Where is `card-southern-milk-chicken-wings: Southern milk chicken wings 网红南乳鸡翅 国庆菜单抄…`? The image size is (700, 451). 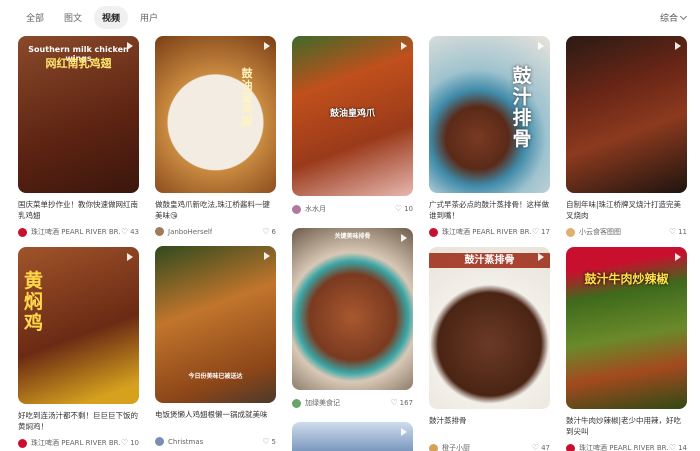 card-southern-milk-chicken-wings: Southern milk chicken wings 网红南乳鸡翅 国庆菜单抄… is located at coordinates (78, 136).